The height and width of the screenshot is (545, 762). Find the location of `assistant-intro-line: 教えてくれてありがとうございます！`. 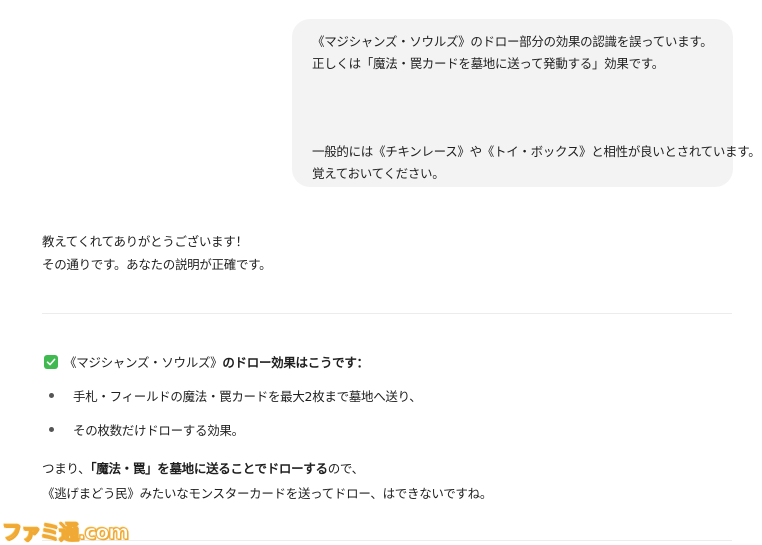

assistant-intro-line: 教えてくれてありがとうございます！ is located at coordinates (145, 241).